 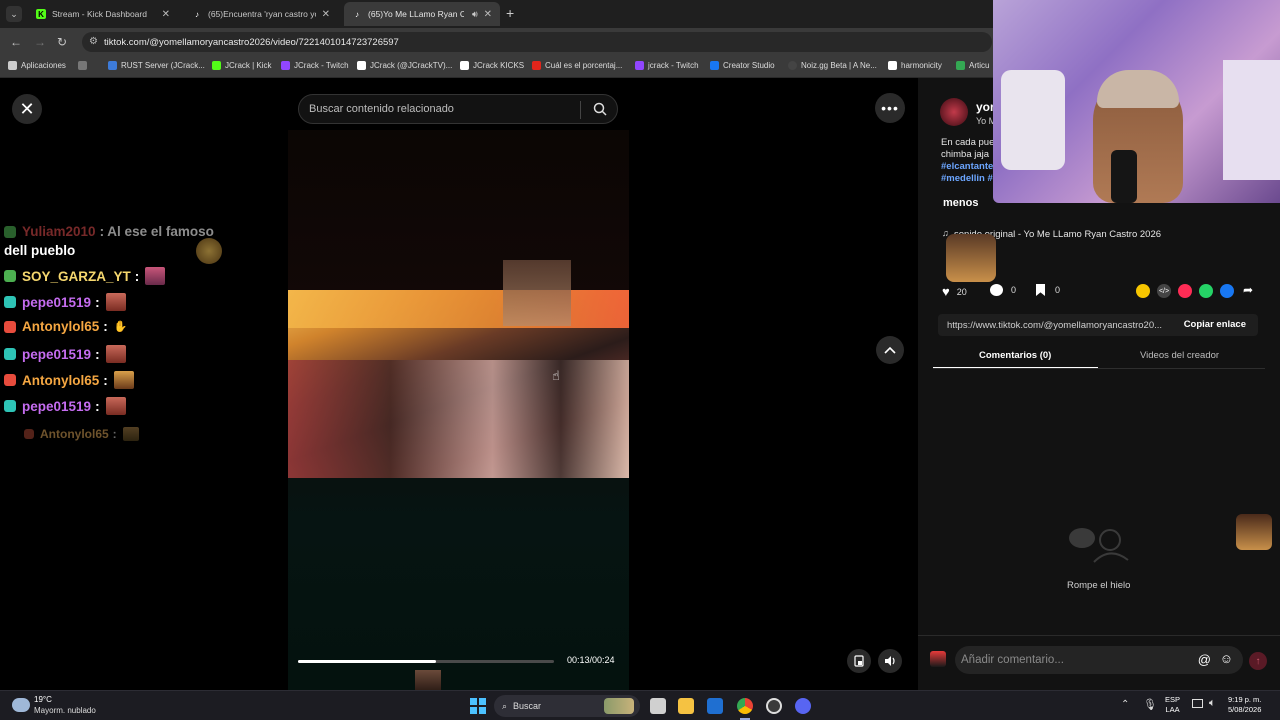 What do you see at coordinates (859, 661) in the screenshot?
I see `floating-player-button` at bounding box center [859, 661].